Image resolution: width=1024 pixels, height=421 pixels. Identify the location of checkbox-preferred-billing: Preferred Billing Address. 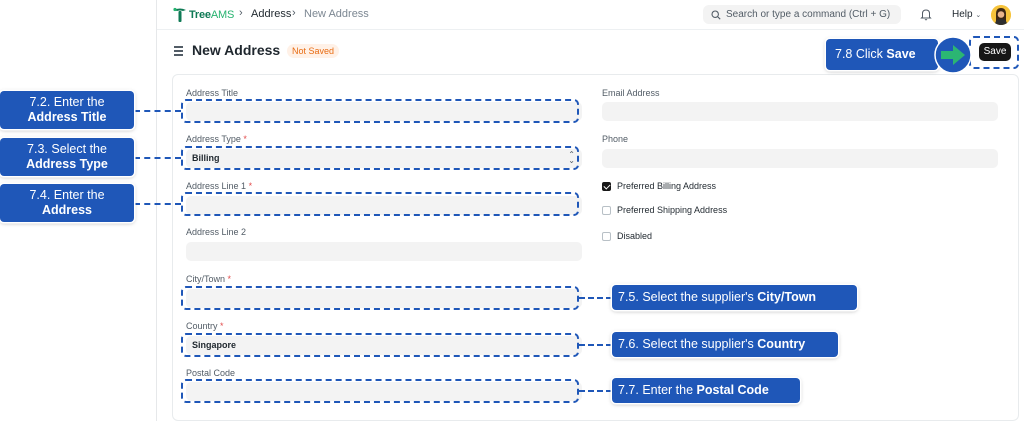
(659, 186).